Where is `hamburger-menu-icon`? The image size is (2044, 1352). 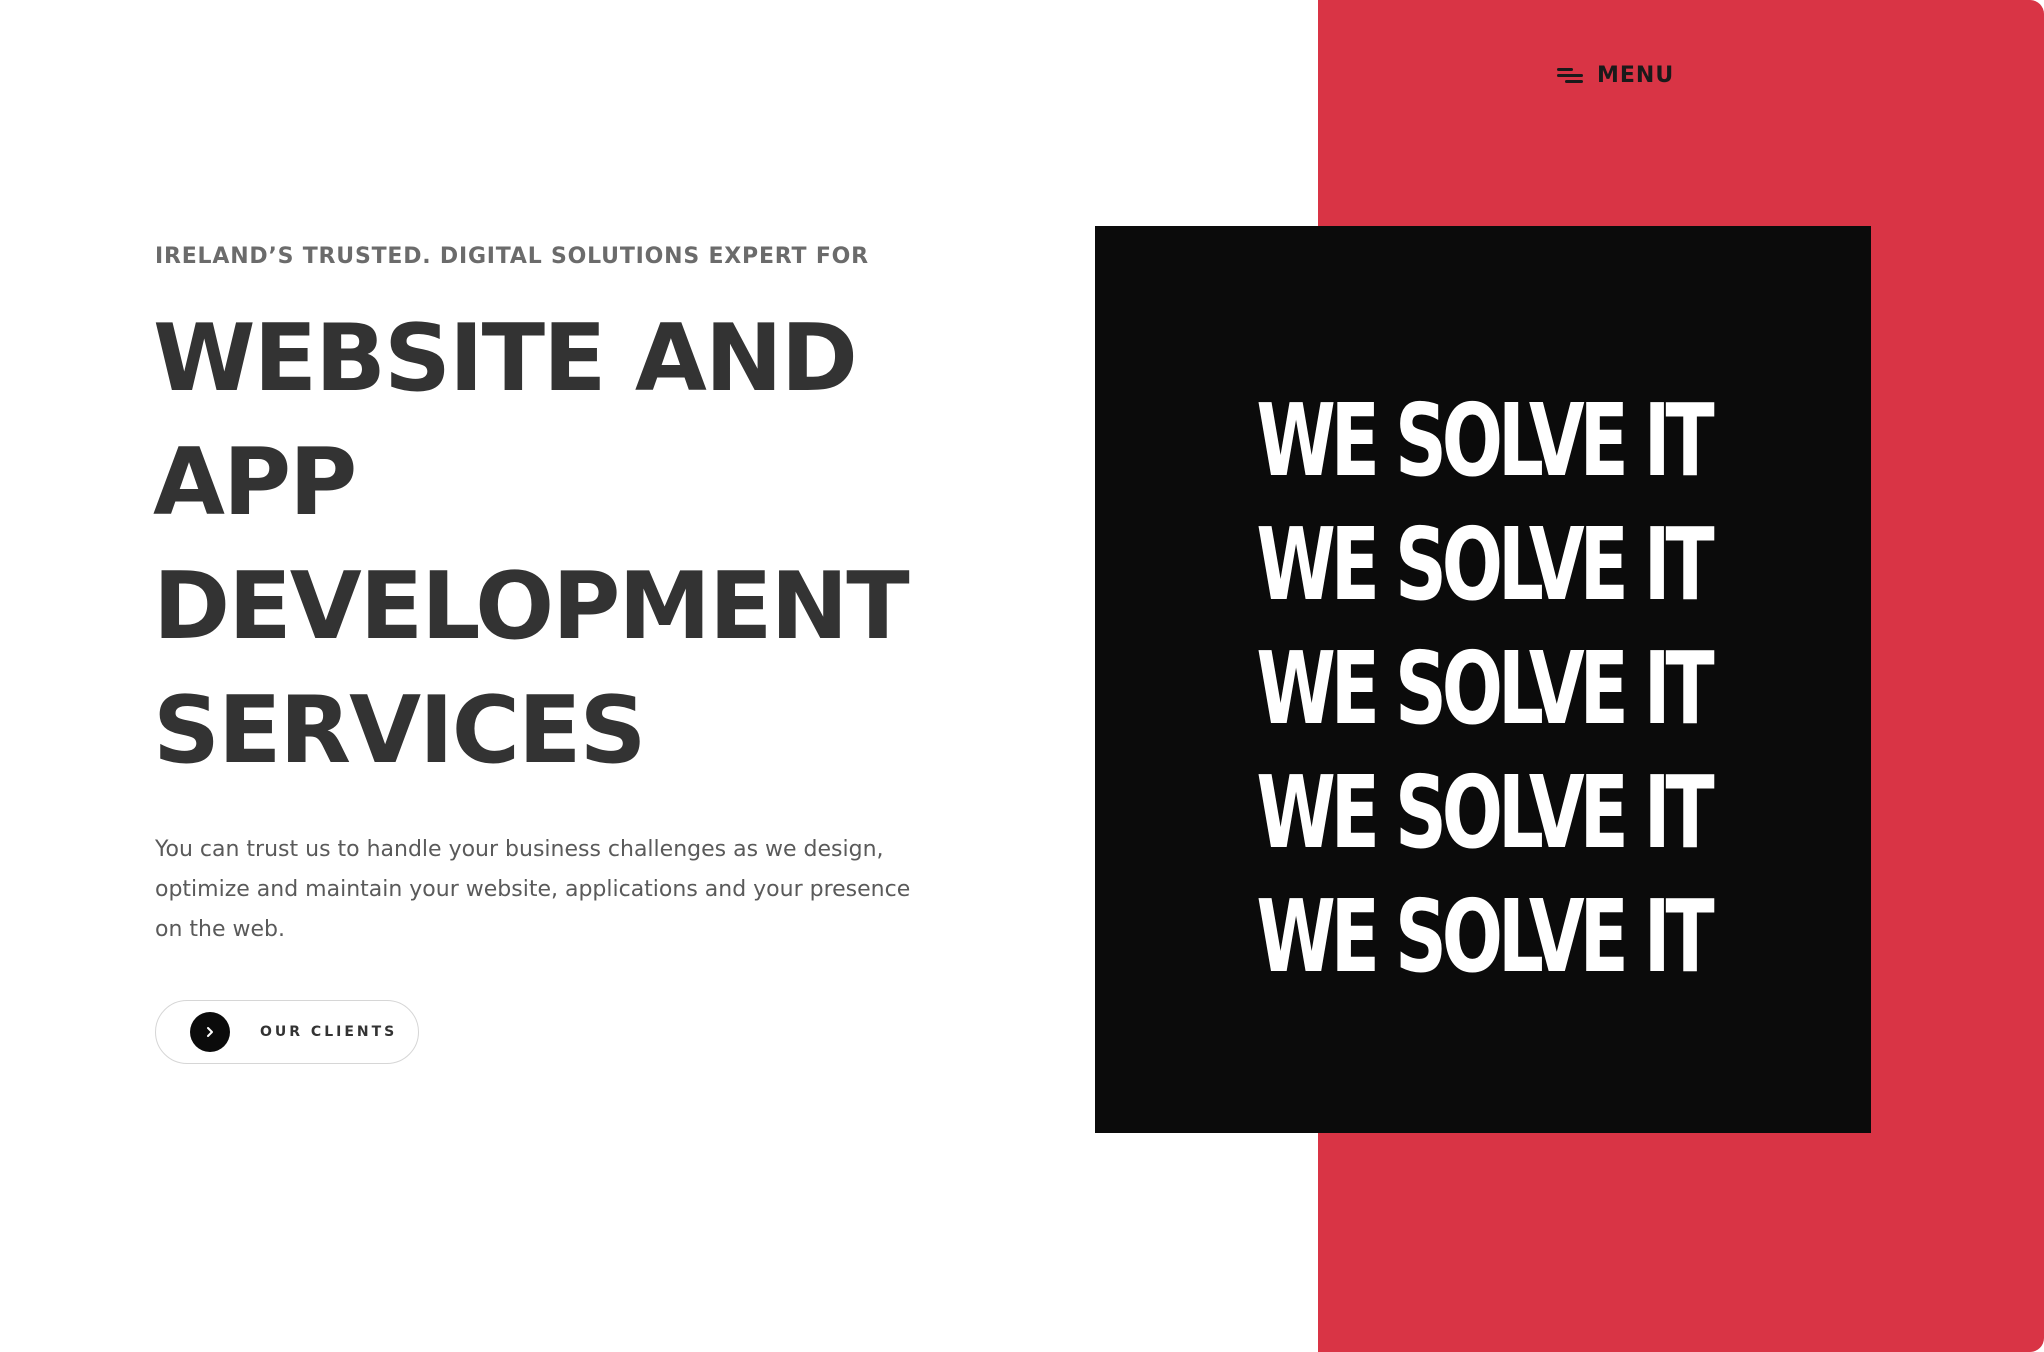 hamburger-menu-icon is located at coordinates (1571, 75).